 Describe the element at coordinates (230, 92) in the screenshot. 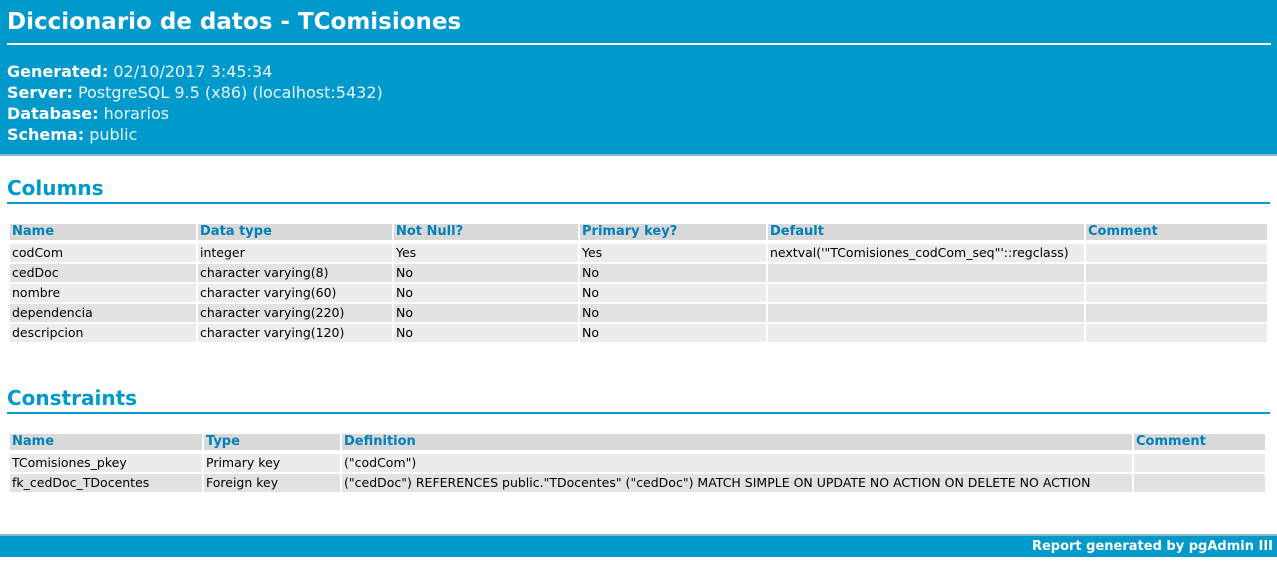

I see `meta-value: PostgreSQL 9.5 (x86) (localhost:5432)` at that location.